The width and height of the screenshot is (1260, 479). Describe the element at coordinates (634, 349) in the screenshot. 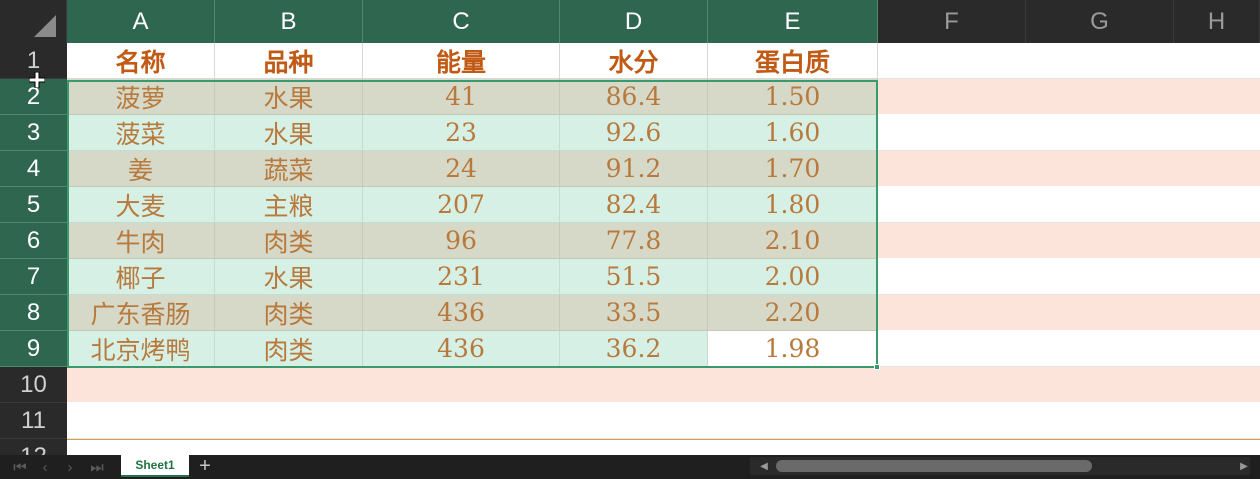

I see `cell-d9: 36.2` at that location.